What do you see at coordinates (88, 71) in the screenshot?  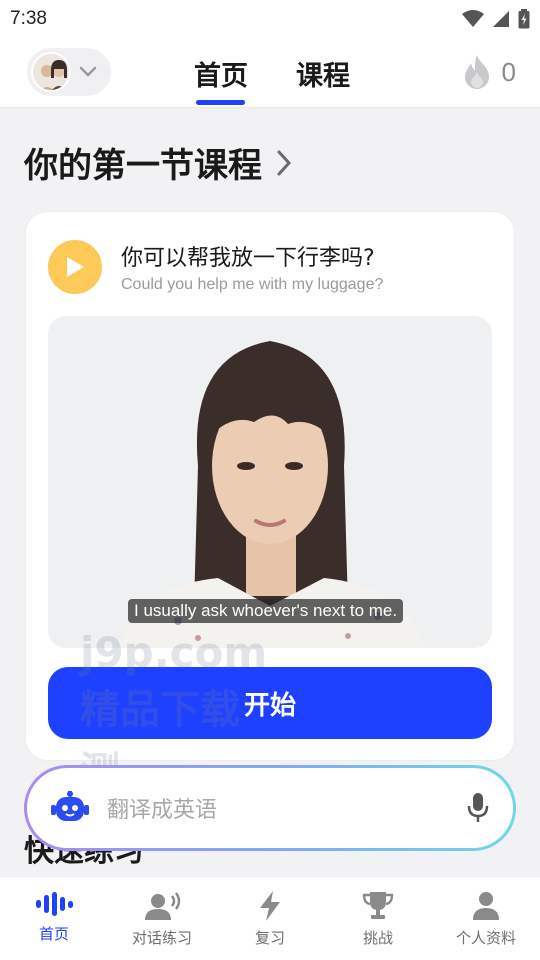 I see `chevron-down-icon` at bounding box center [88, 71].